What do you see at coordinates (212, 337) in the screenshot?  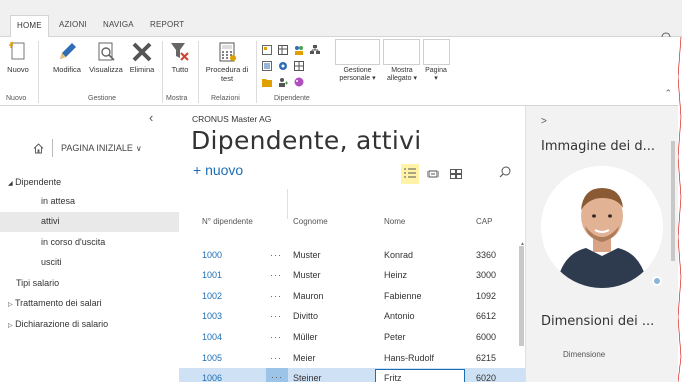 I see `employee-no-cell: 1004` at bounding box center [212, 337].